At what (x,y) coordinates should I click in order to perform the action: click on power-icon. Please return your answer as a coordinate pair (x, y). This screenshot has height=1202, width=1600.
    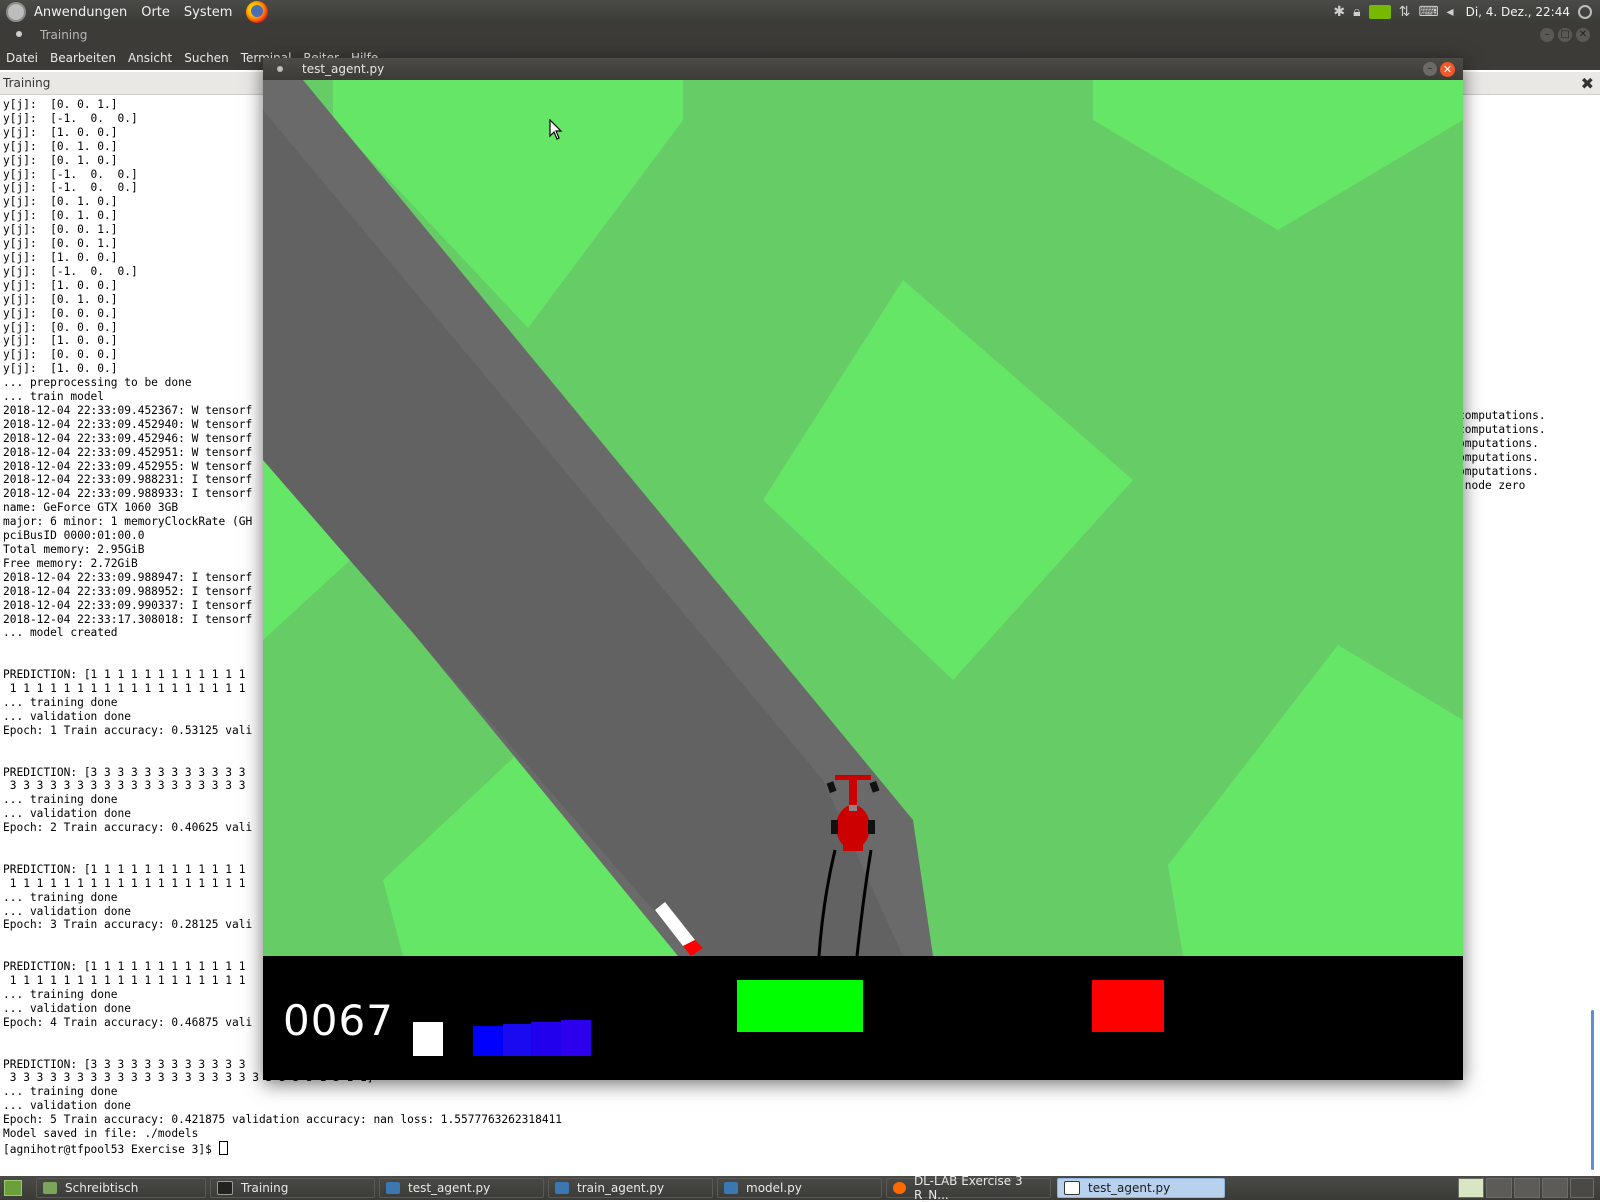
    Looking at the image, I should click on (1585, 12).